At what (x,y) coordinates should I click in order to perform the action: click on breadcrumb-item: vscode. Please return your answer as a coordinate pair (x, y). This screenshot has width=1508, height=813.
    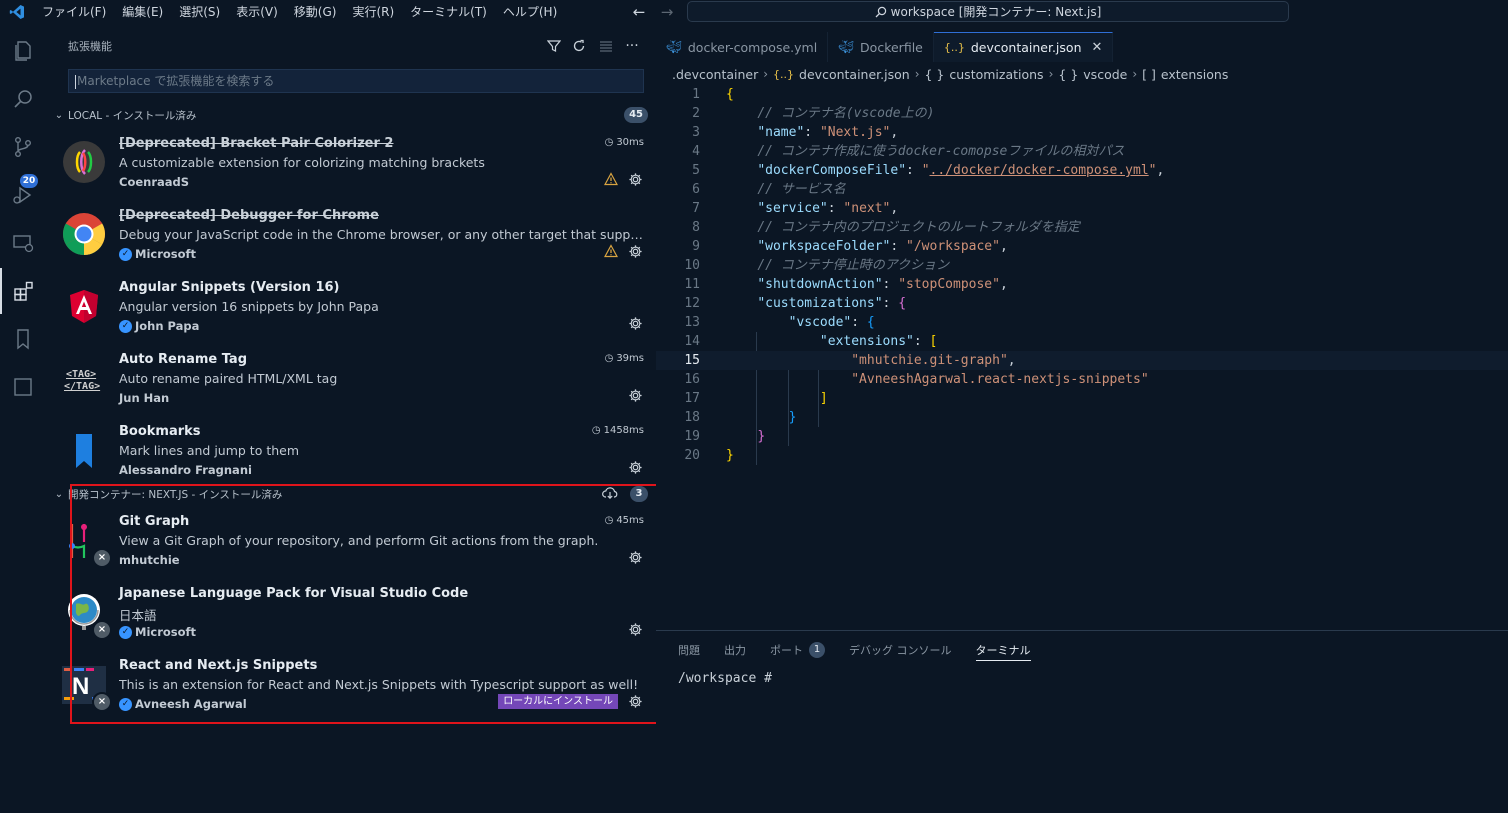
    Looking at the image, I should click on (1105, 74).